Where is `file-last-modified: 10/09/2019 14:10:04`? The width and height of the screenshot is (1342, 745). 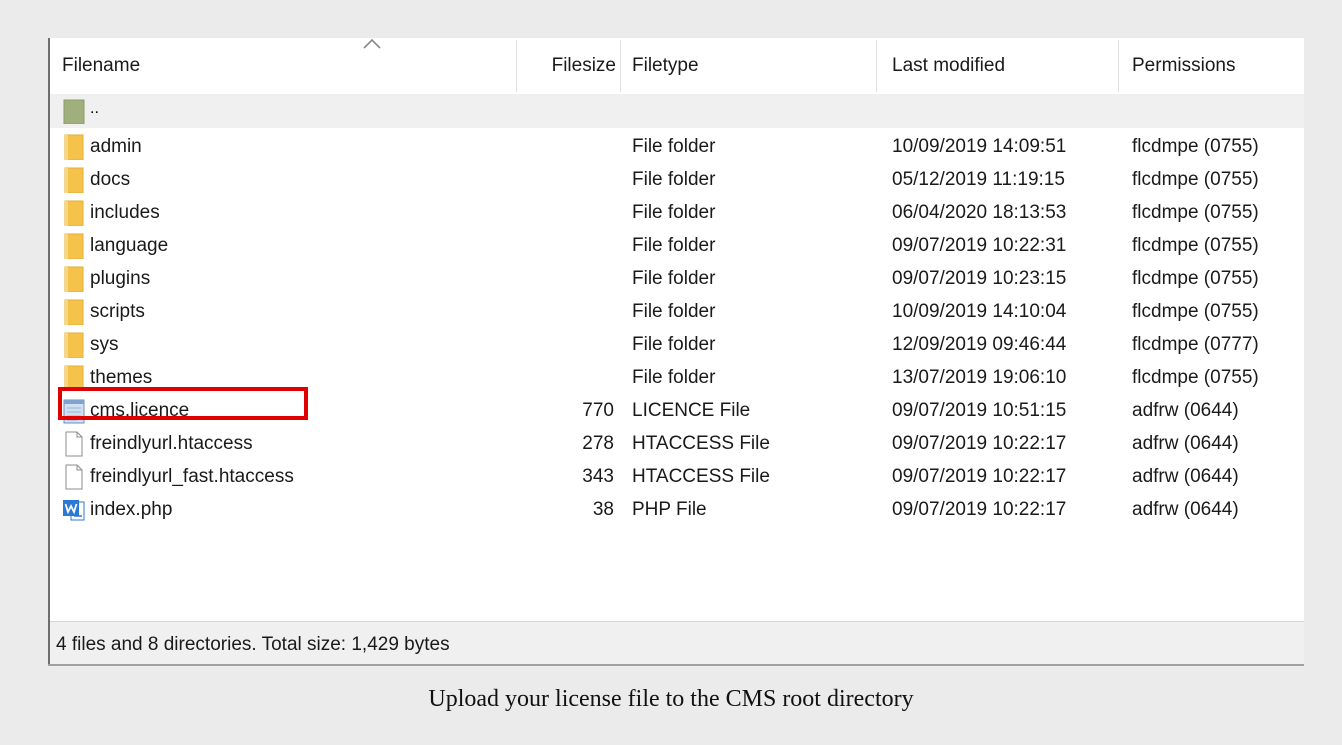
file-last-modified: 10/09/2019 14:10:04 is located at coordinates (979, 311).